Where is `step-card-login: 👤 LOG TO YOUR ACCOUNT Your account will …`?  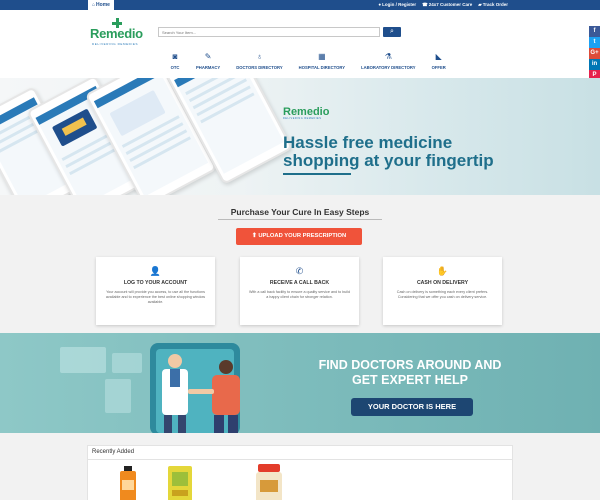 step-card-login: 👤 LOG TO YOUR ACCOUNT Your account will … is located at coordinates (155, 291).